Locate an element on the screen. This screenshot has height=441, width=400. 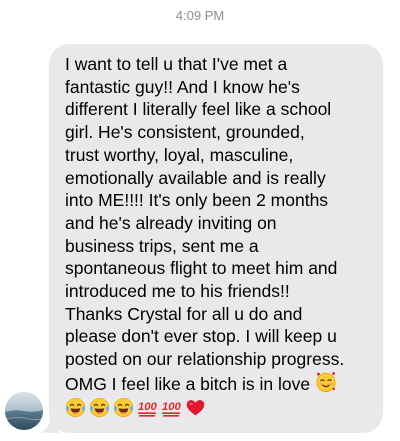
smiling-face-with-hearts-emoji-icon is located at coordinates (326, 382).